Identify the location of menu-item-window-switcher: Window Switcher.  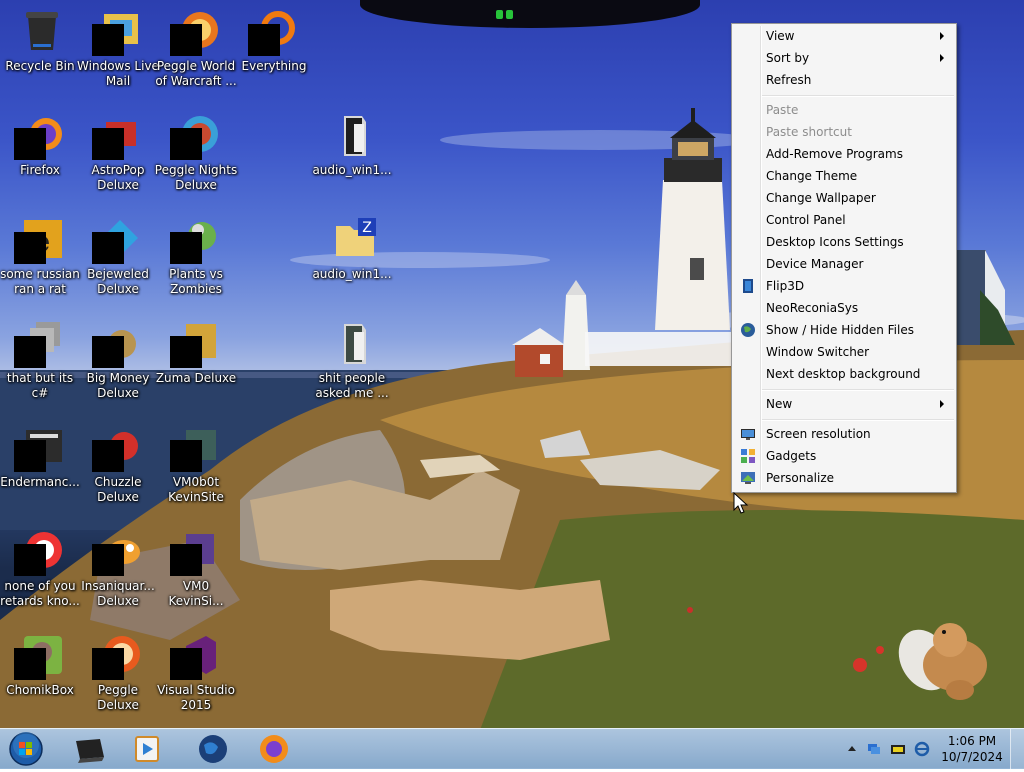
(844, 352).